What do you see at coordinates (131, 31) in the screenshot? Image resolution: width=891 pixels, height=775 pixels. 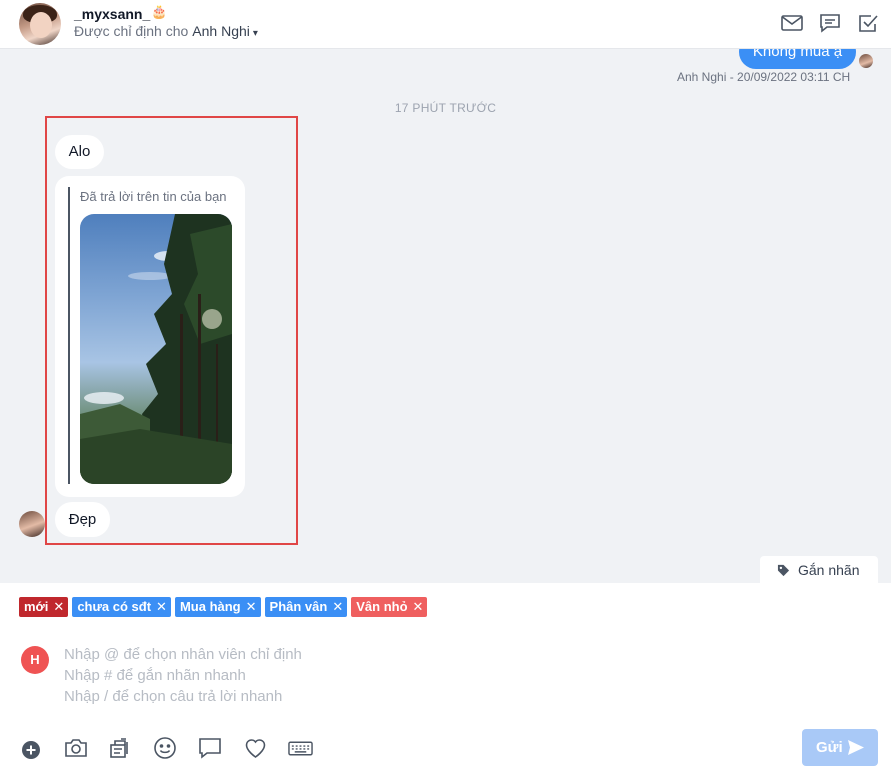 I see `assign-prefix: Được chỉ định cho` at bounding box center [131, 31].